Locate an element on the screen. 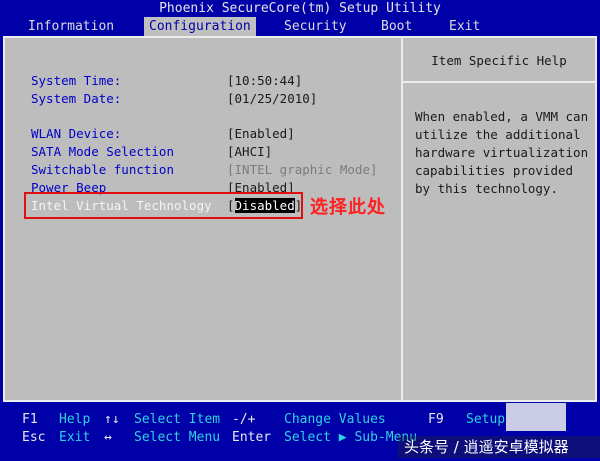  key-minus-plus: -/+ is located at coordinates (244, 419).